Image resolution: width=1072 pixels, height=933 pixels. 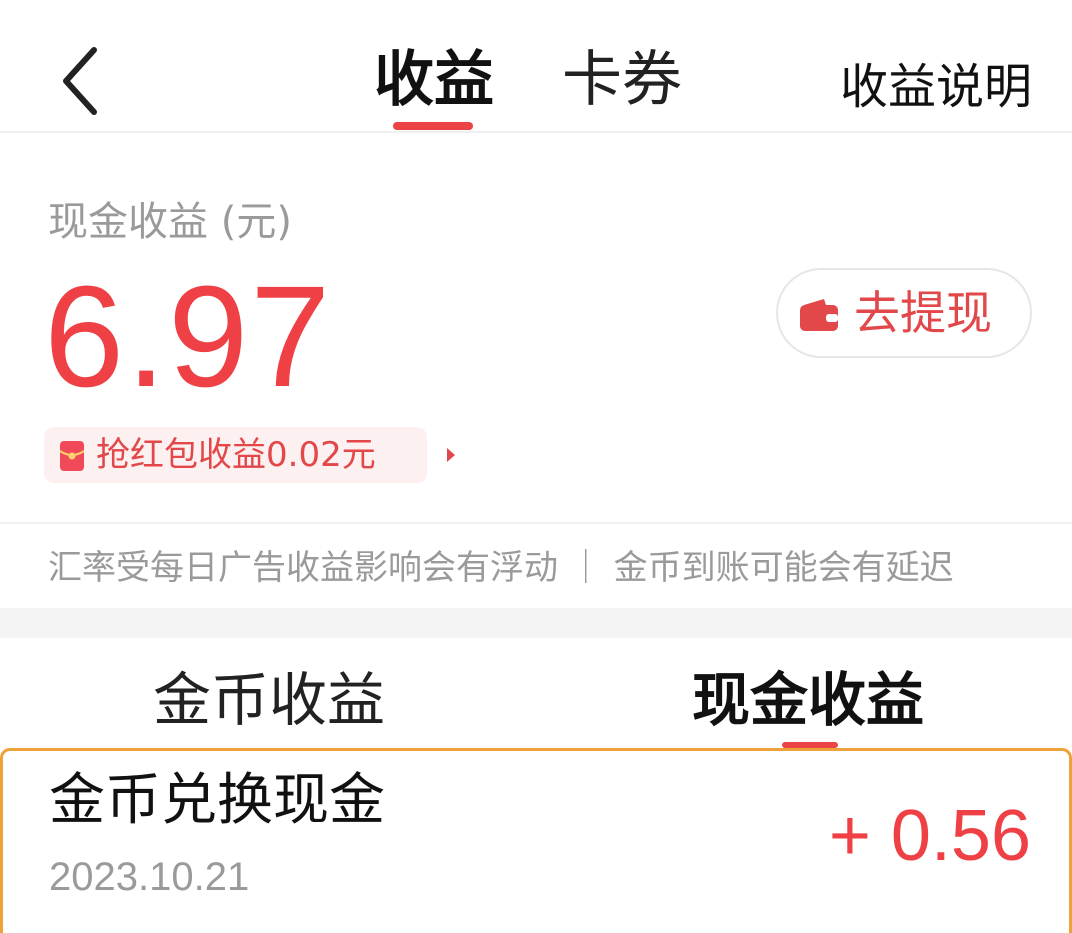 I want to click on record-amount: + 0.56, so click(x=929, y=836).